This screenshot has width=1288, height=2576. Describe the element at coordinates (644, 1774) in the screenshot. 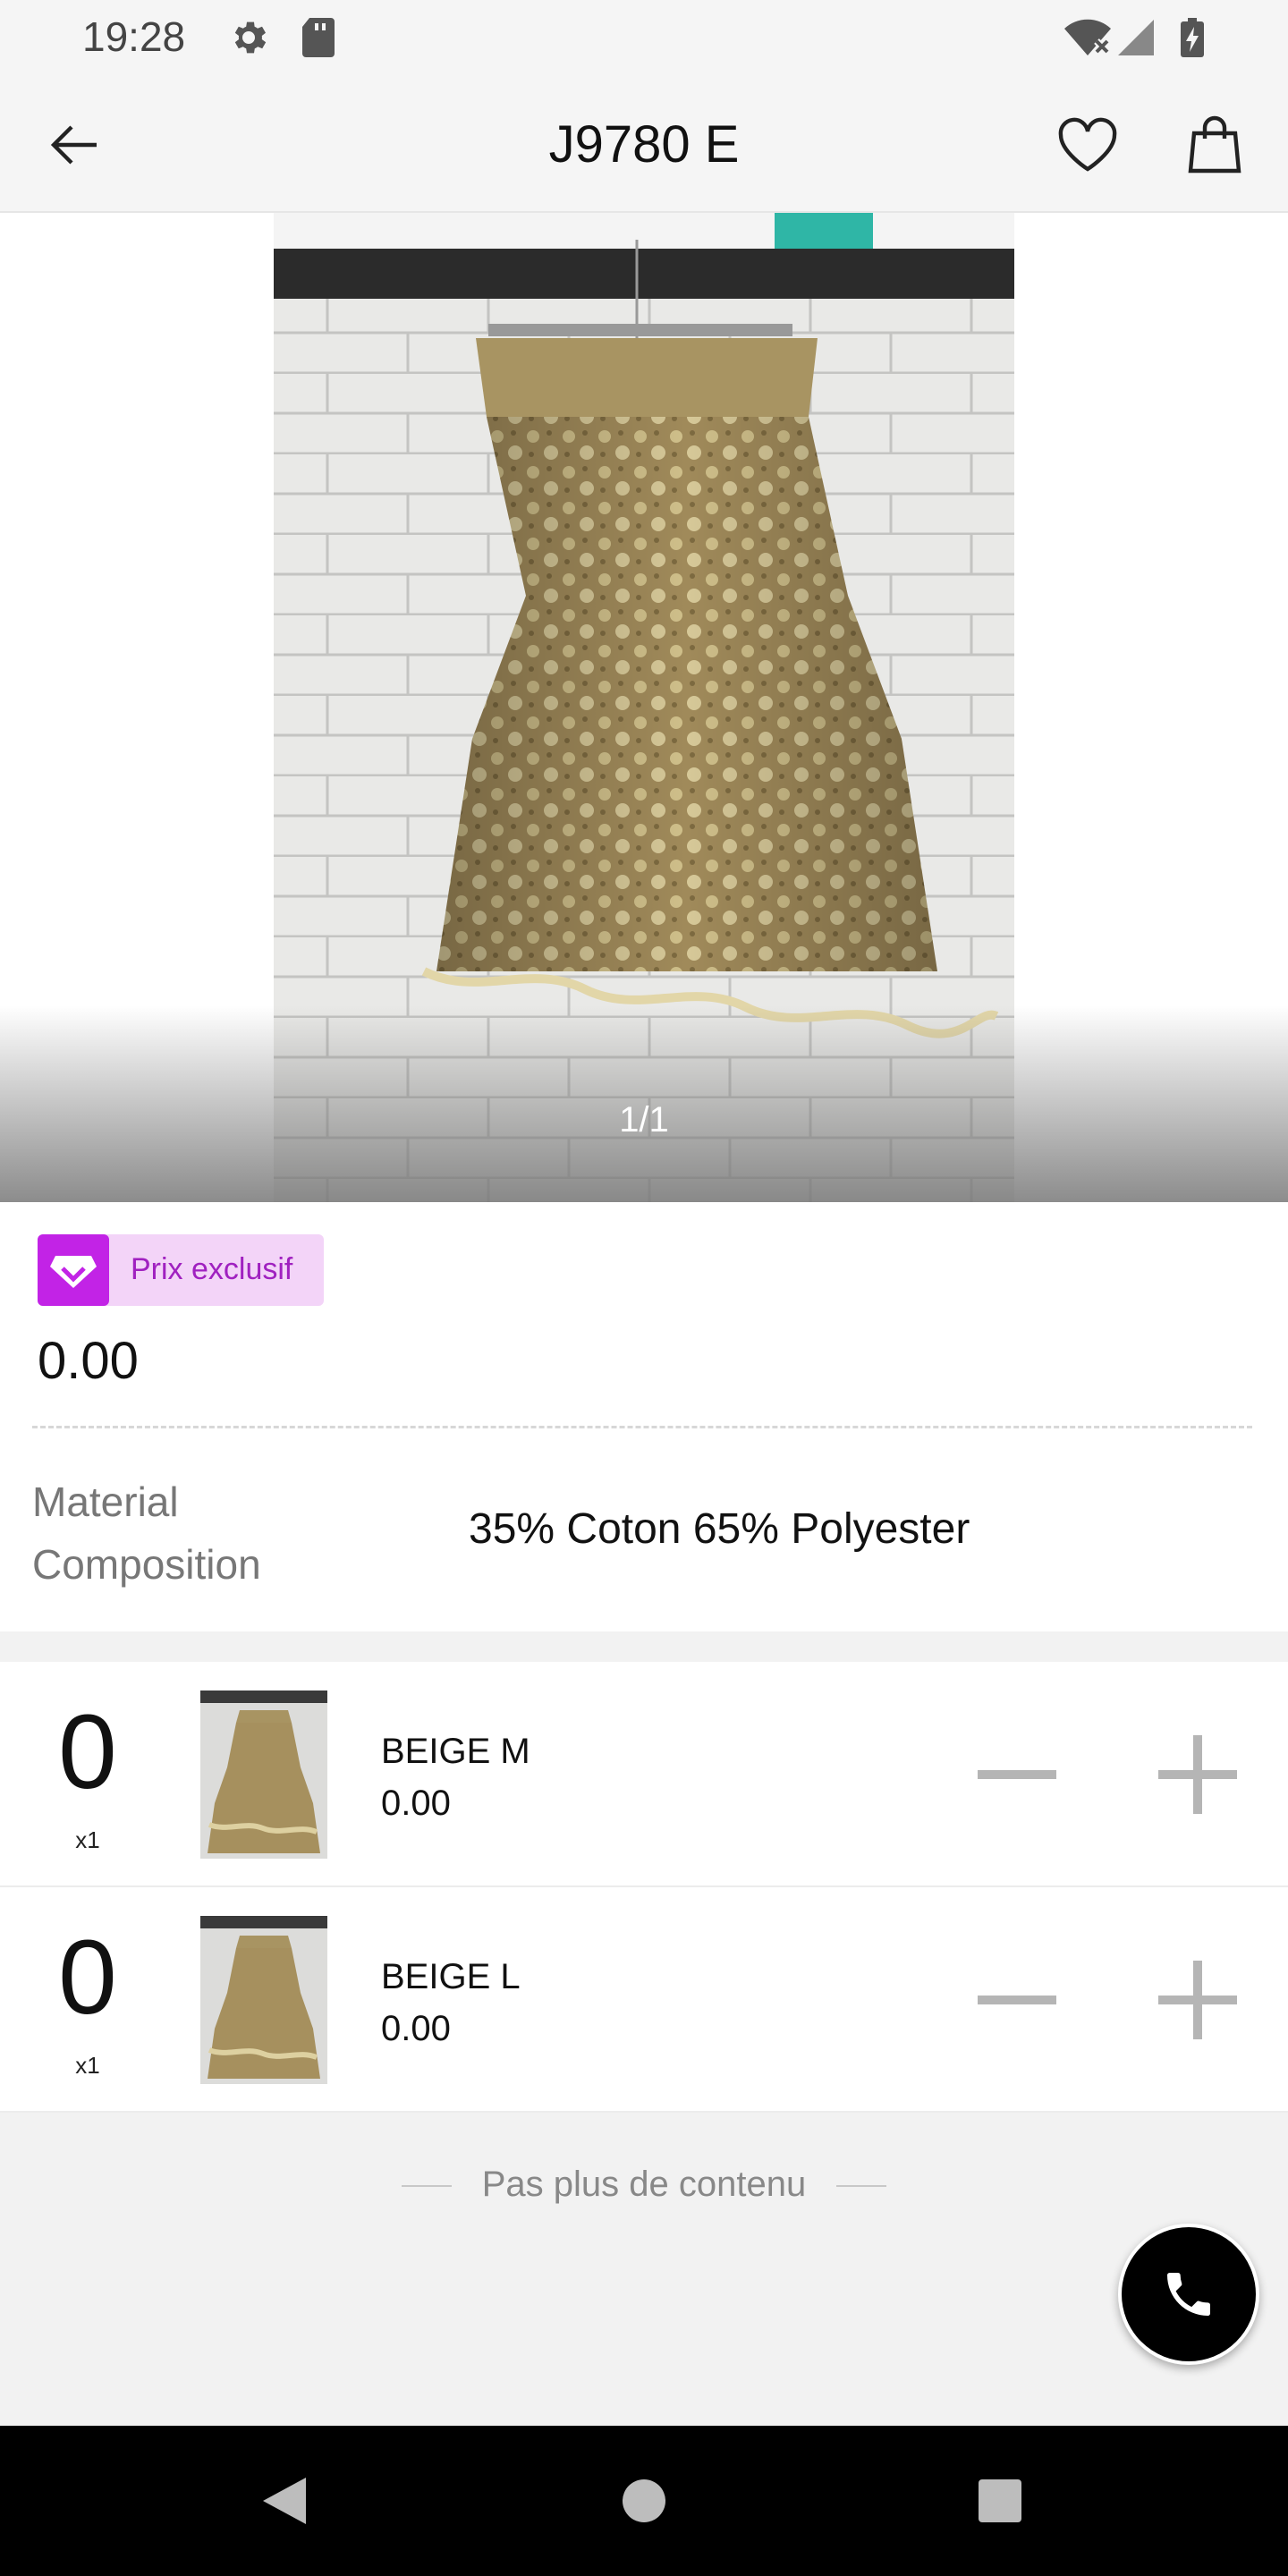

I see `variant-row: 0 x1 BEIGE M 0.00` at that location.